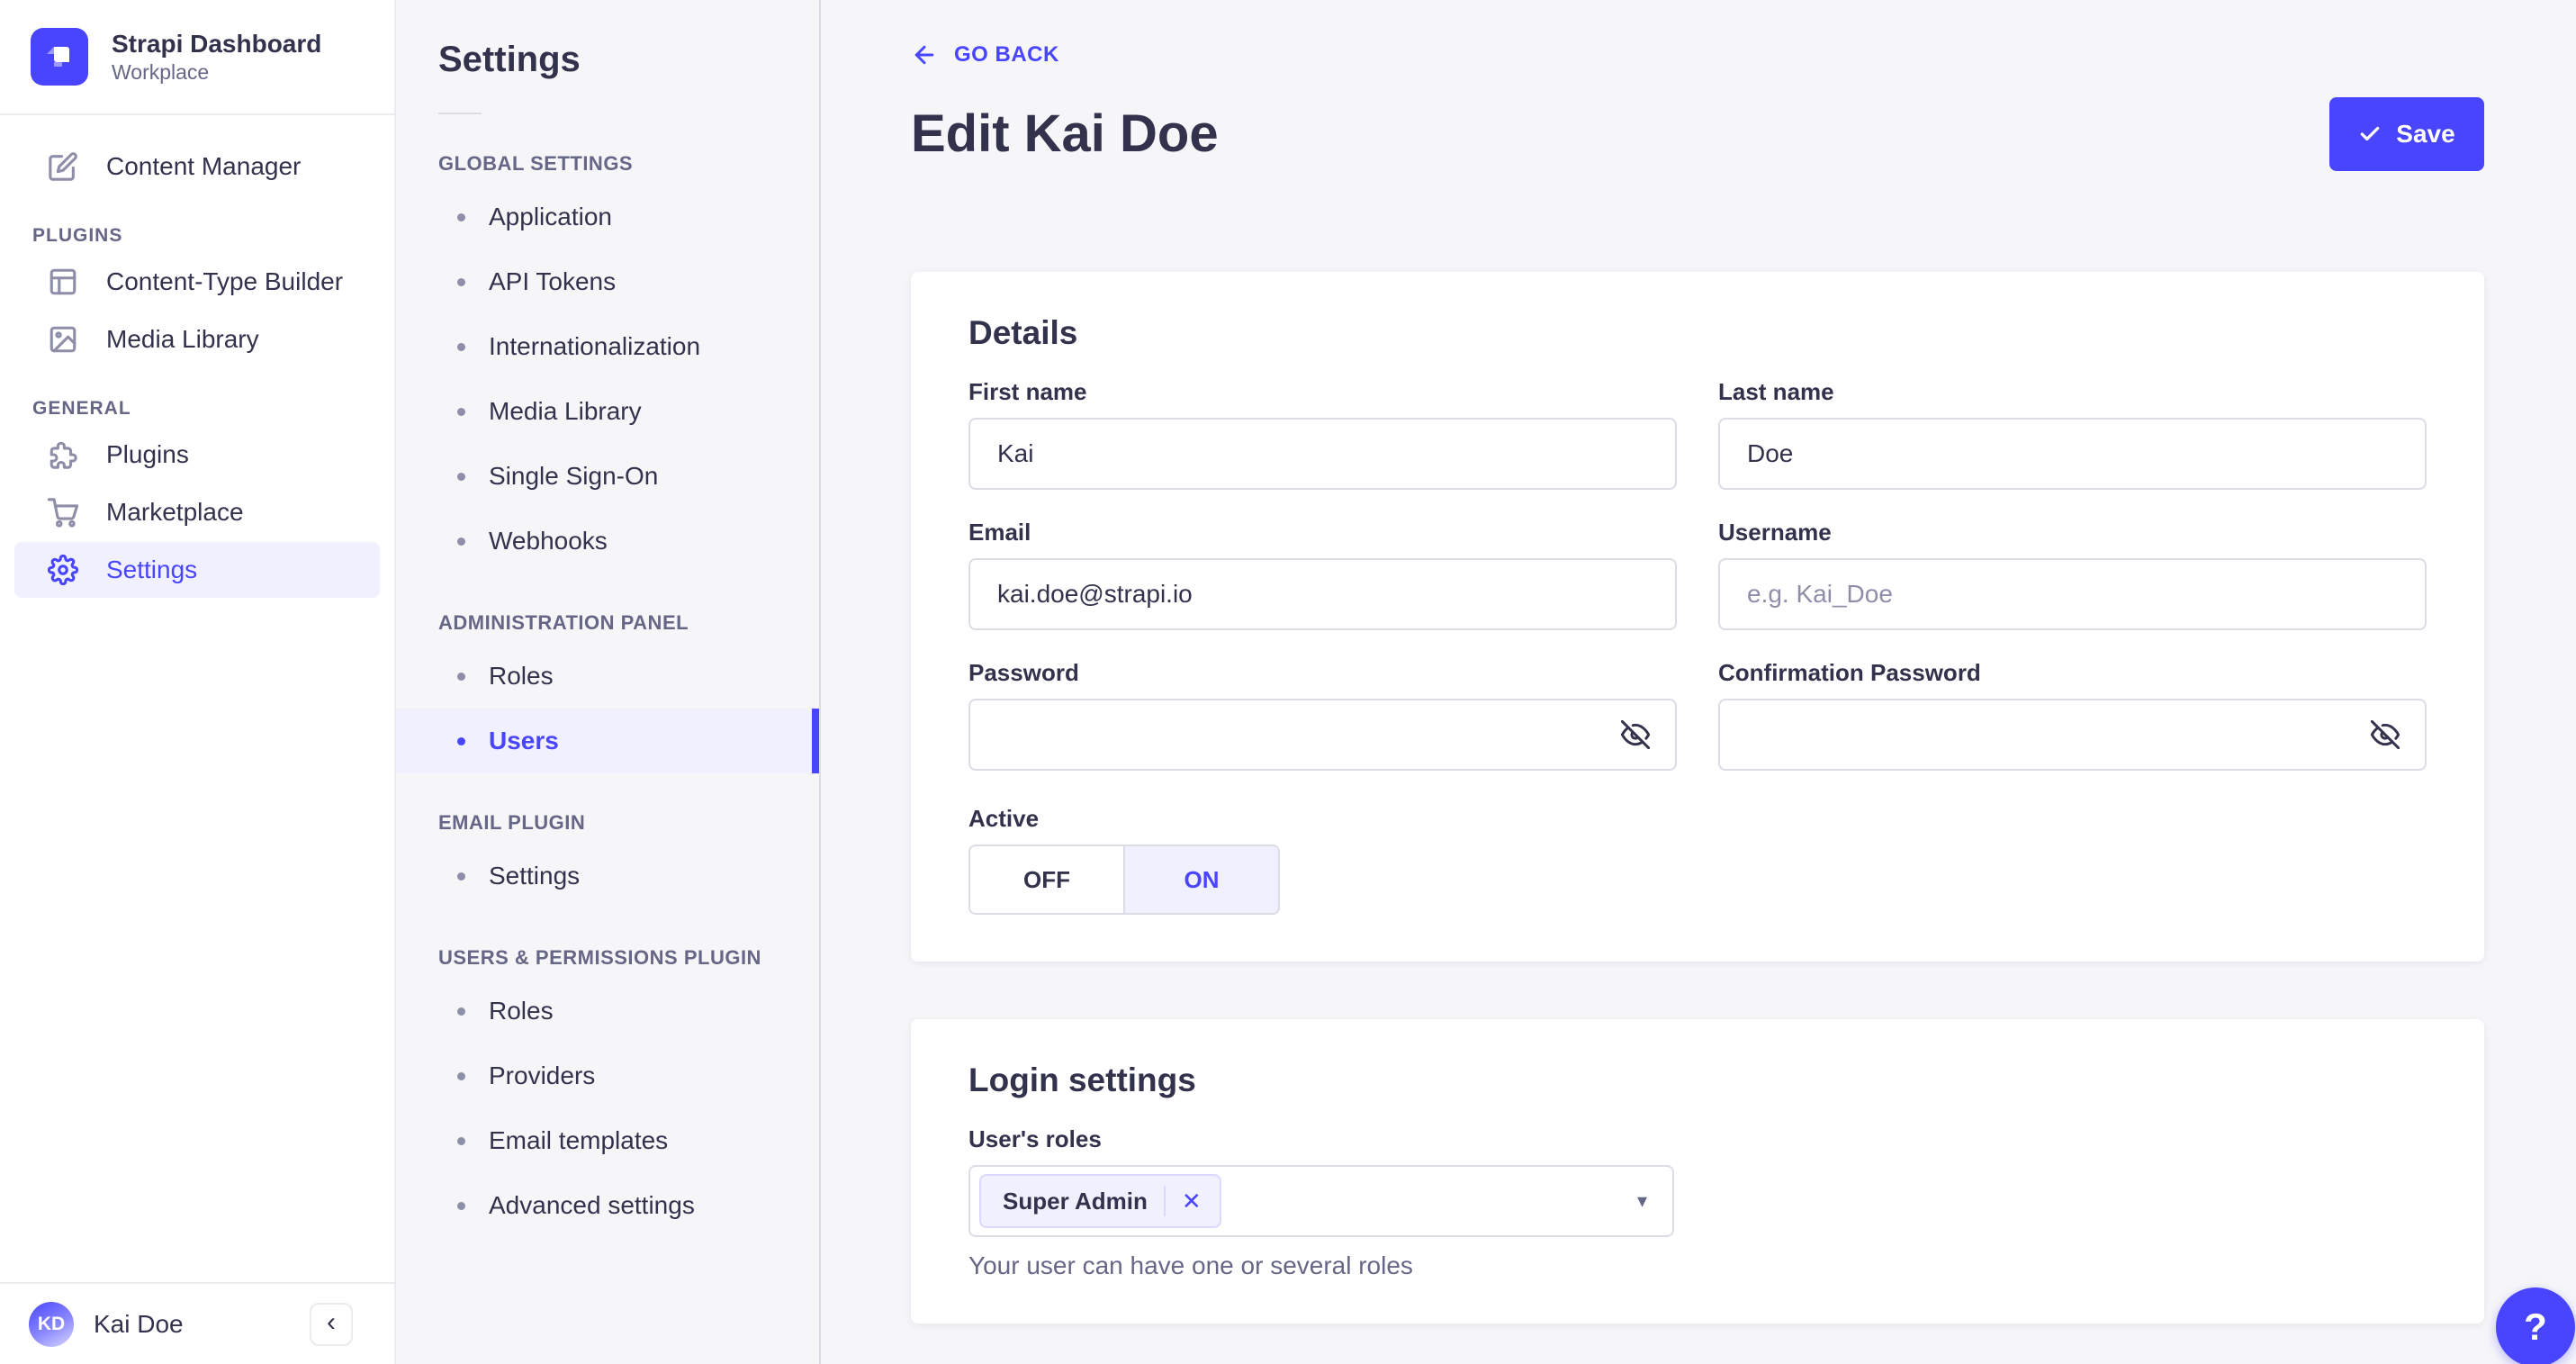 The image size is (2576, 1364). Describe the element at coordinates (63, 339) in the screenshot. I see `image-icon` at that location.